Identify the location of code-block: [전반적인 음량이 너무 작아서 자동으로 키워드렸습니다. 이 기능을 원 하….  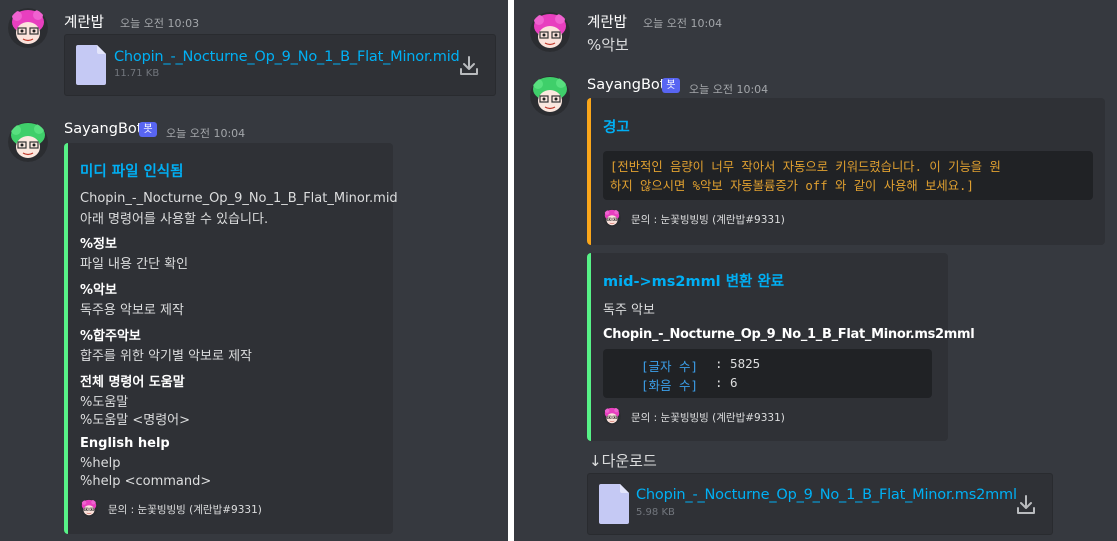
(848, 175).